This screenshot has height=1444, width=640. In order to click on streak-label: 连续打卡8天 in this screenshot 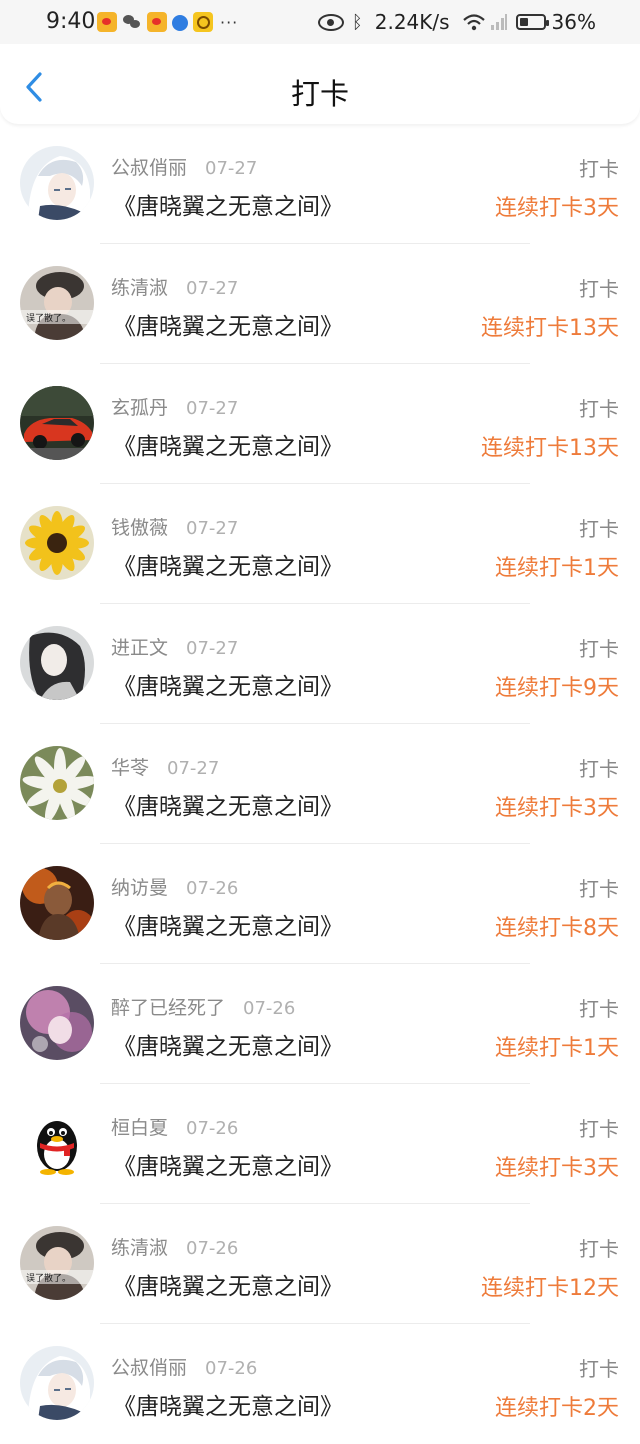, I will do `click(557, 928)`.